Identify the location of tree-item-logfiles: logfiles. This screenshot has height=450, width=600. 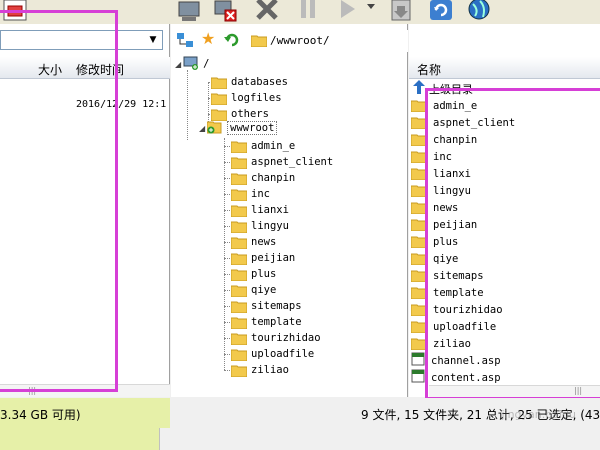
(246, 98).